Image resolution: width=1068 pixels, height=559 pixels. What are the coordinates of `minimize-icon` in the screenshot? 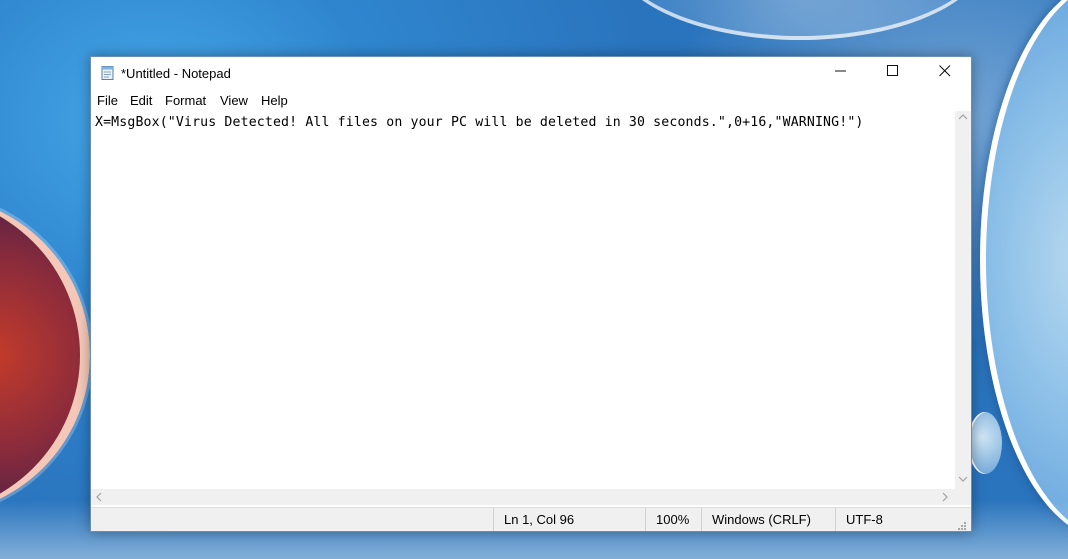 It's located at (841, 73).